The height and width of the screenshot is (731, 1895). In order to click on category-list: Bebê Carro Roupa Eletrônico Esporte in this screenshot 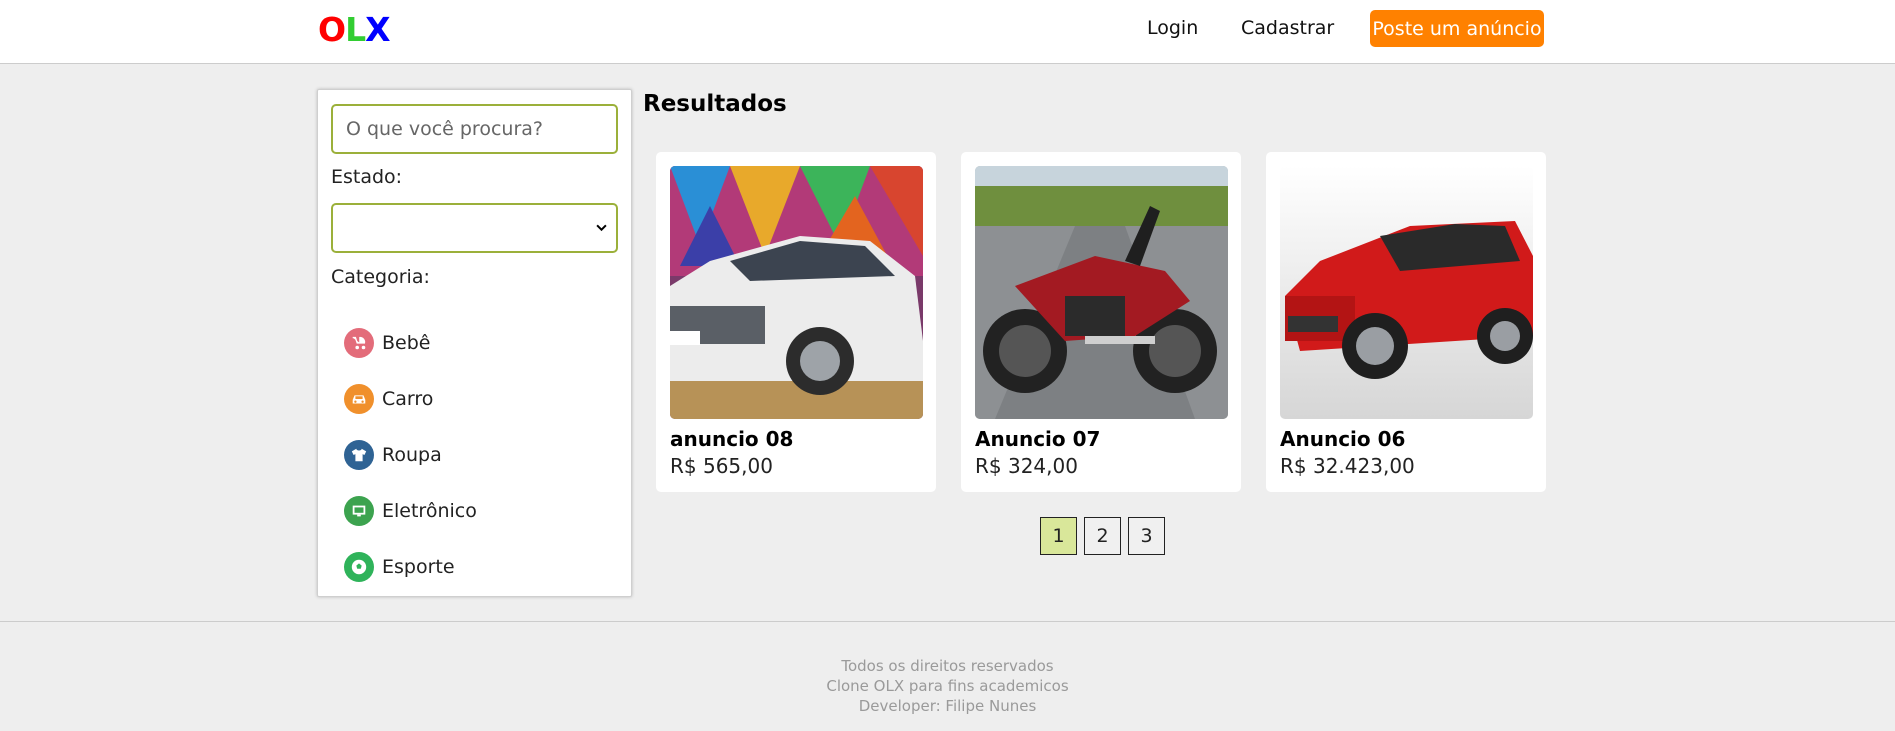, I will do `click(410, 455)`.